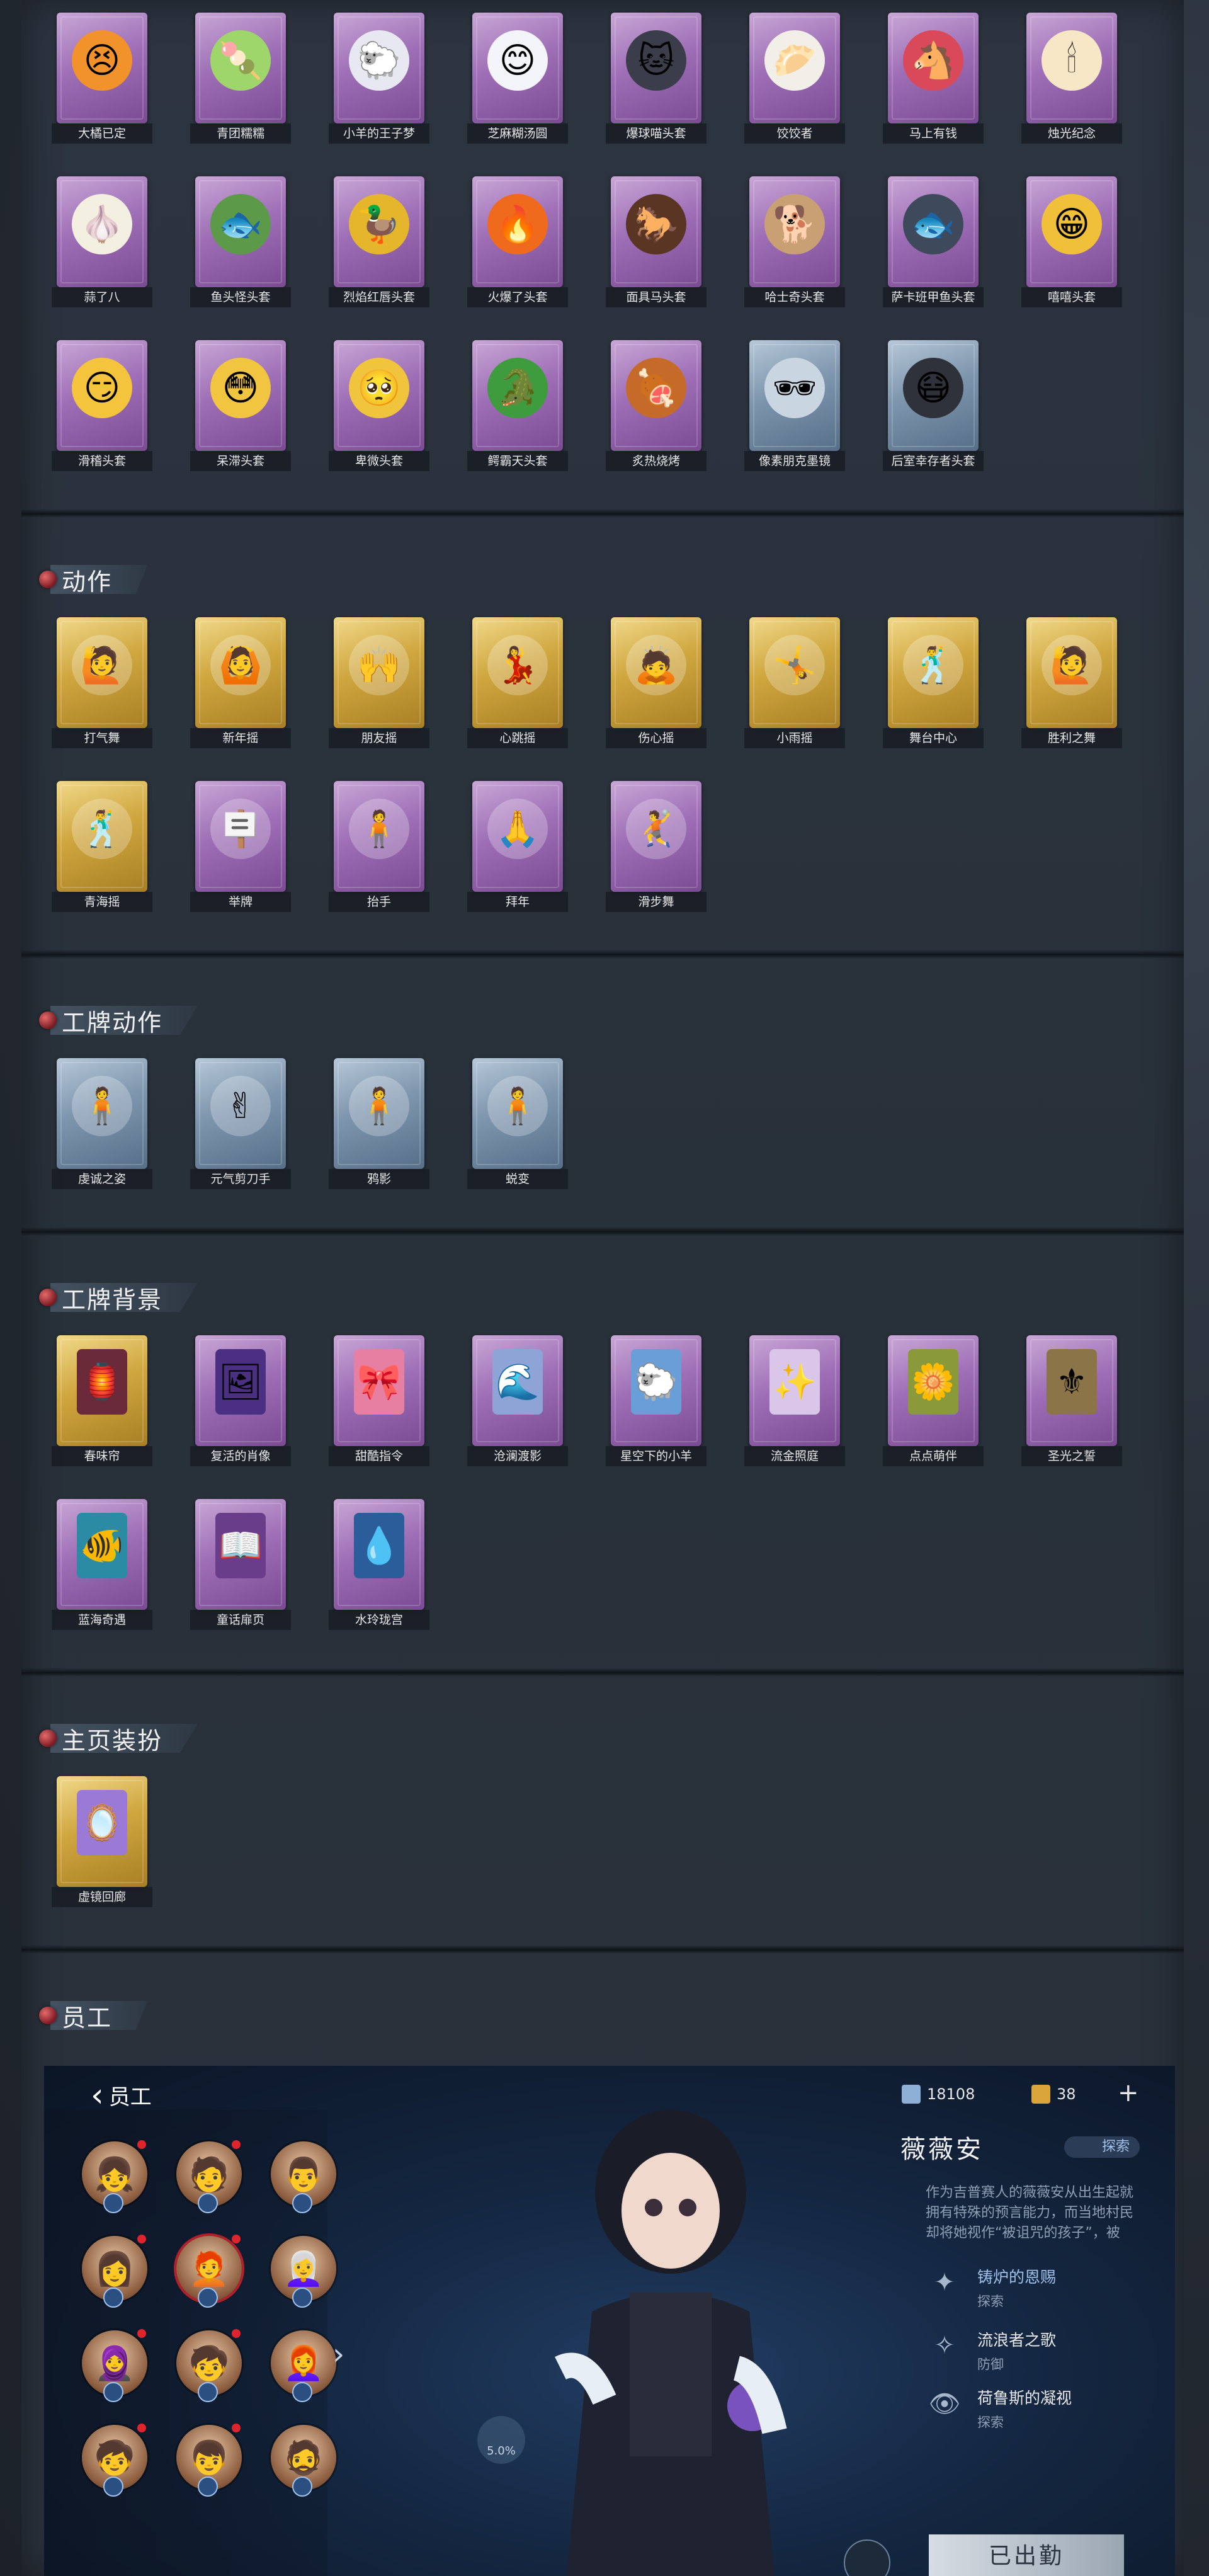  What do you see at coordinates (240, 68) in the screenshot?
I see `item-card: 🍡` at bounding box center [240, 68].